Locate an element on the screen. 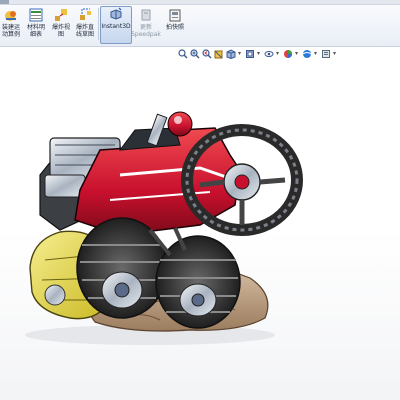 The height and width of the screenshot is (400, 400). instant3d-label: Instant3D is located at coordinates (116, 26).